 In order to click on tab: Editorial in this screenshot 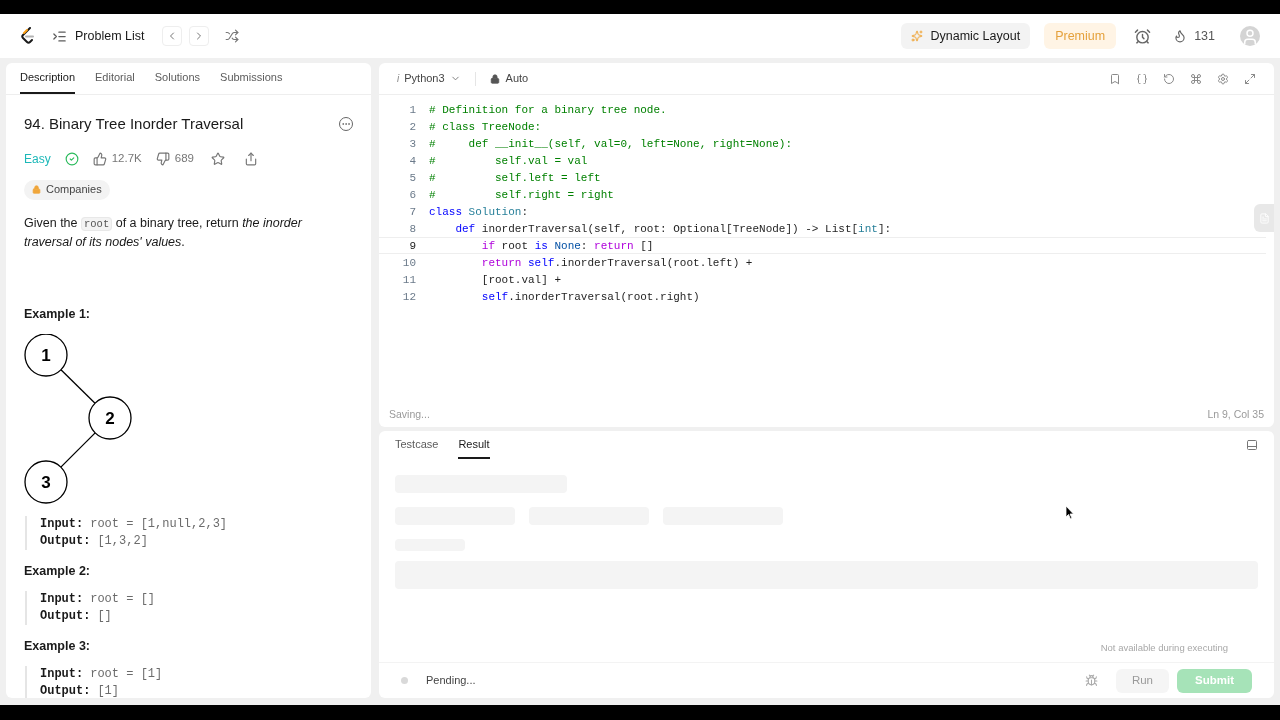, I will do `click(115, 78)`.